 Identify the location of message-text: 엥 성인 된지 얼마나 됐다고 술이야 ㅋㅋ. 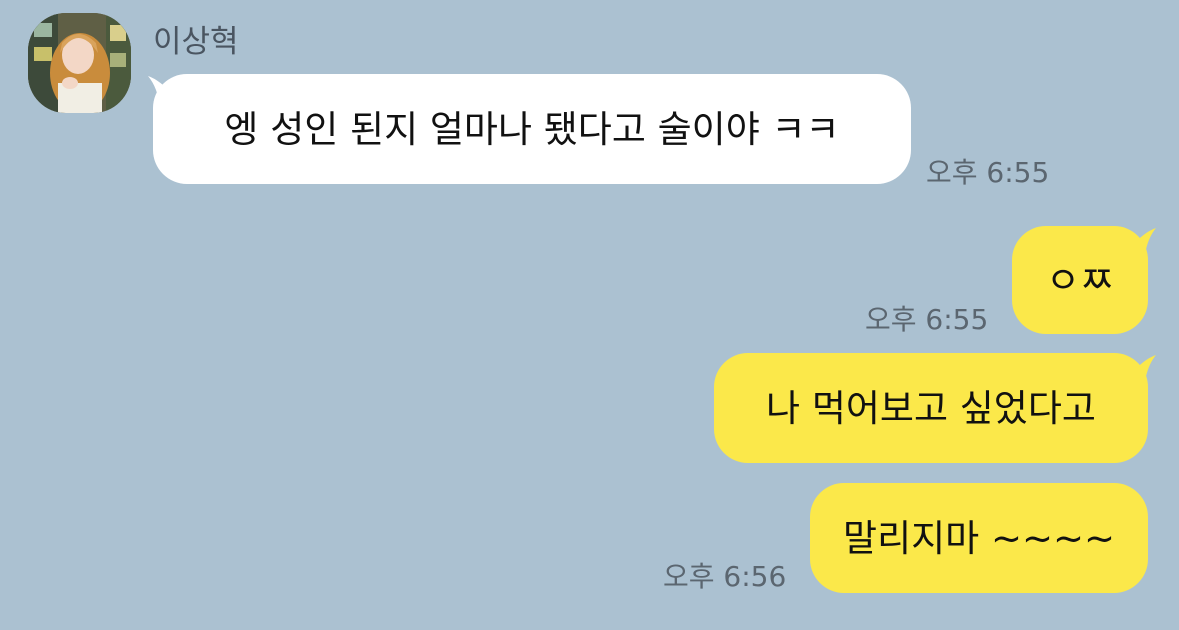
(532, 129).